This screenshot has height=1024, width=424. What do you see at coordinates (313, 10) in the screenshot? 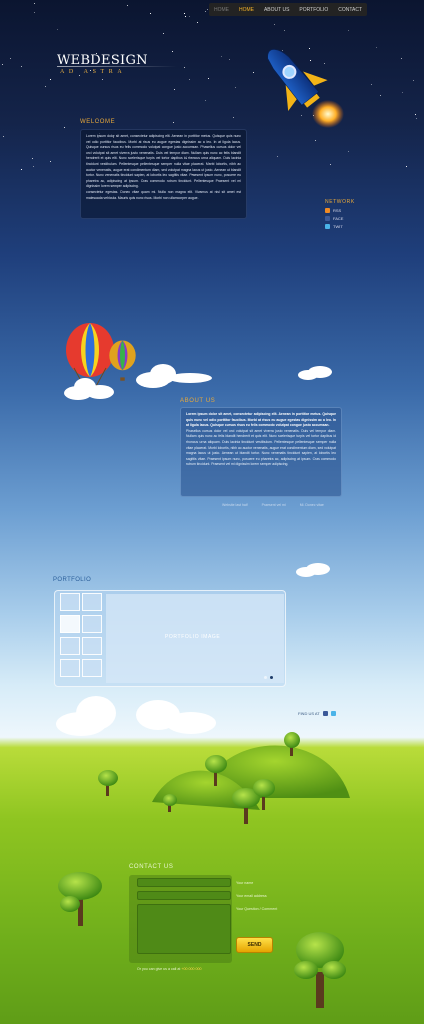
I see `nav-item-portfolio: PORTFOLIO` at bounding box center [313, 10].